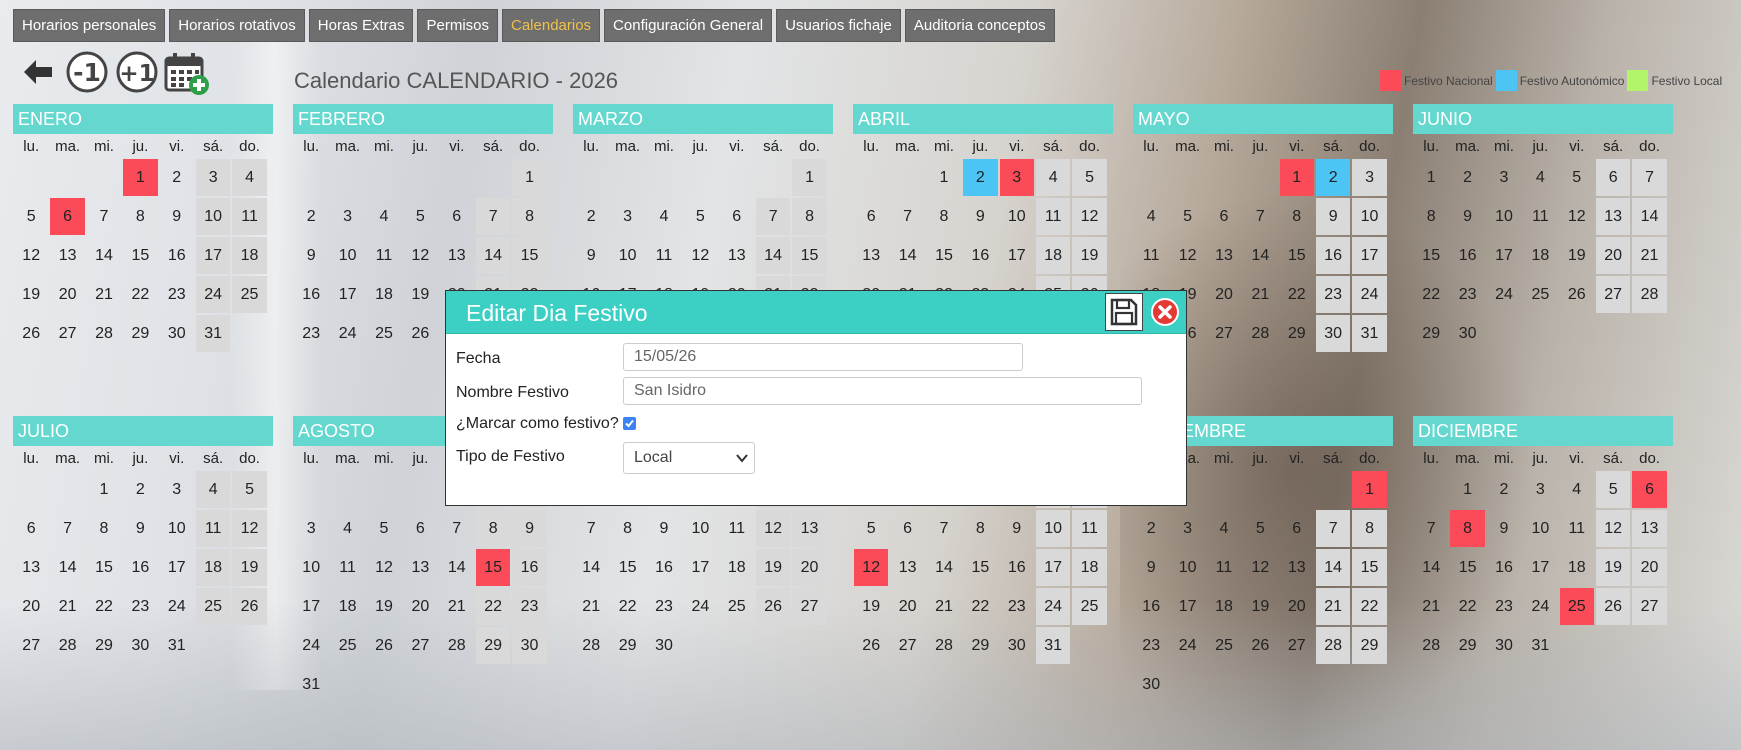 The image size is (1741, 750). What do you see at coordinates (1431, 606) in the screenshot?
I see `day-cell: 21` at bounding box center [1431, 606].